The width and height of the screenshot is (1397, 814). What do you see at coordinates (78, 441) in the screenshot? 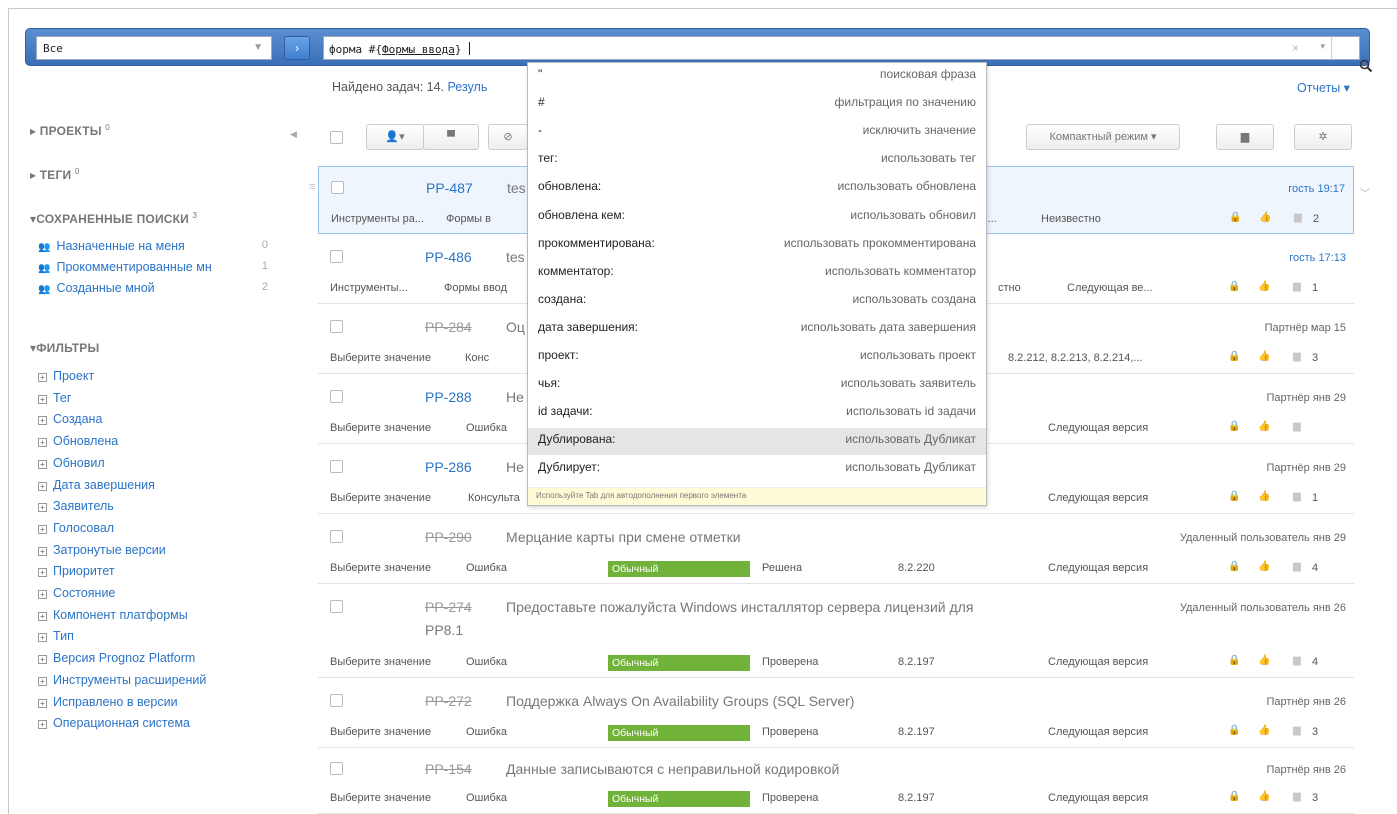
I see `filter-item: + Обновлена` at bounding box center [78, 441].